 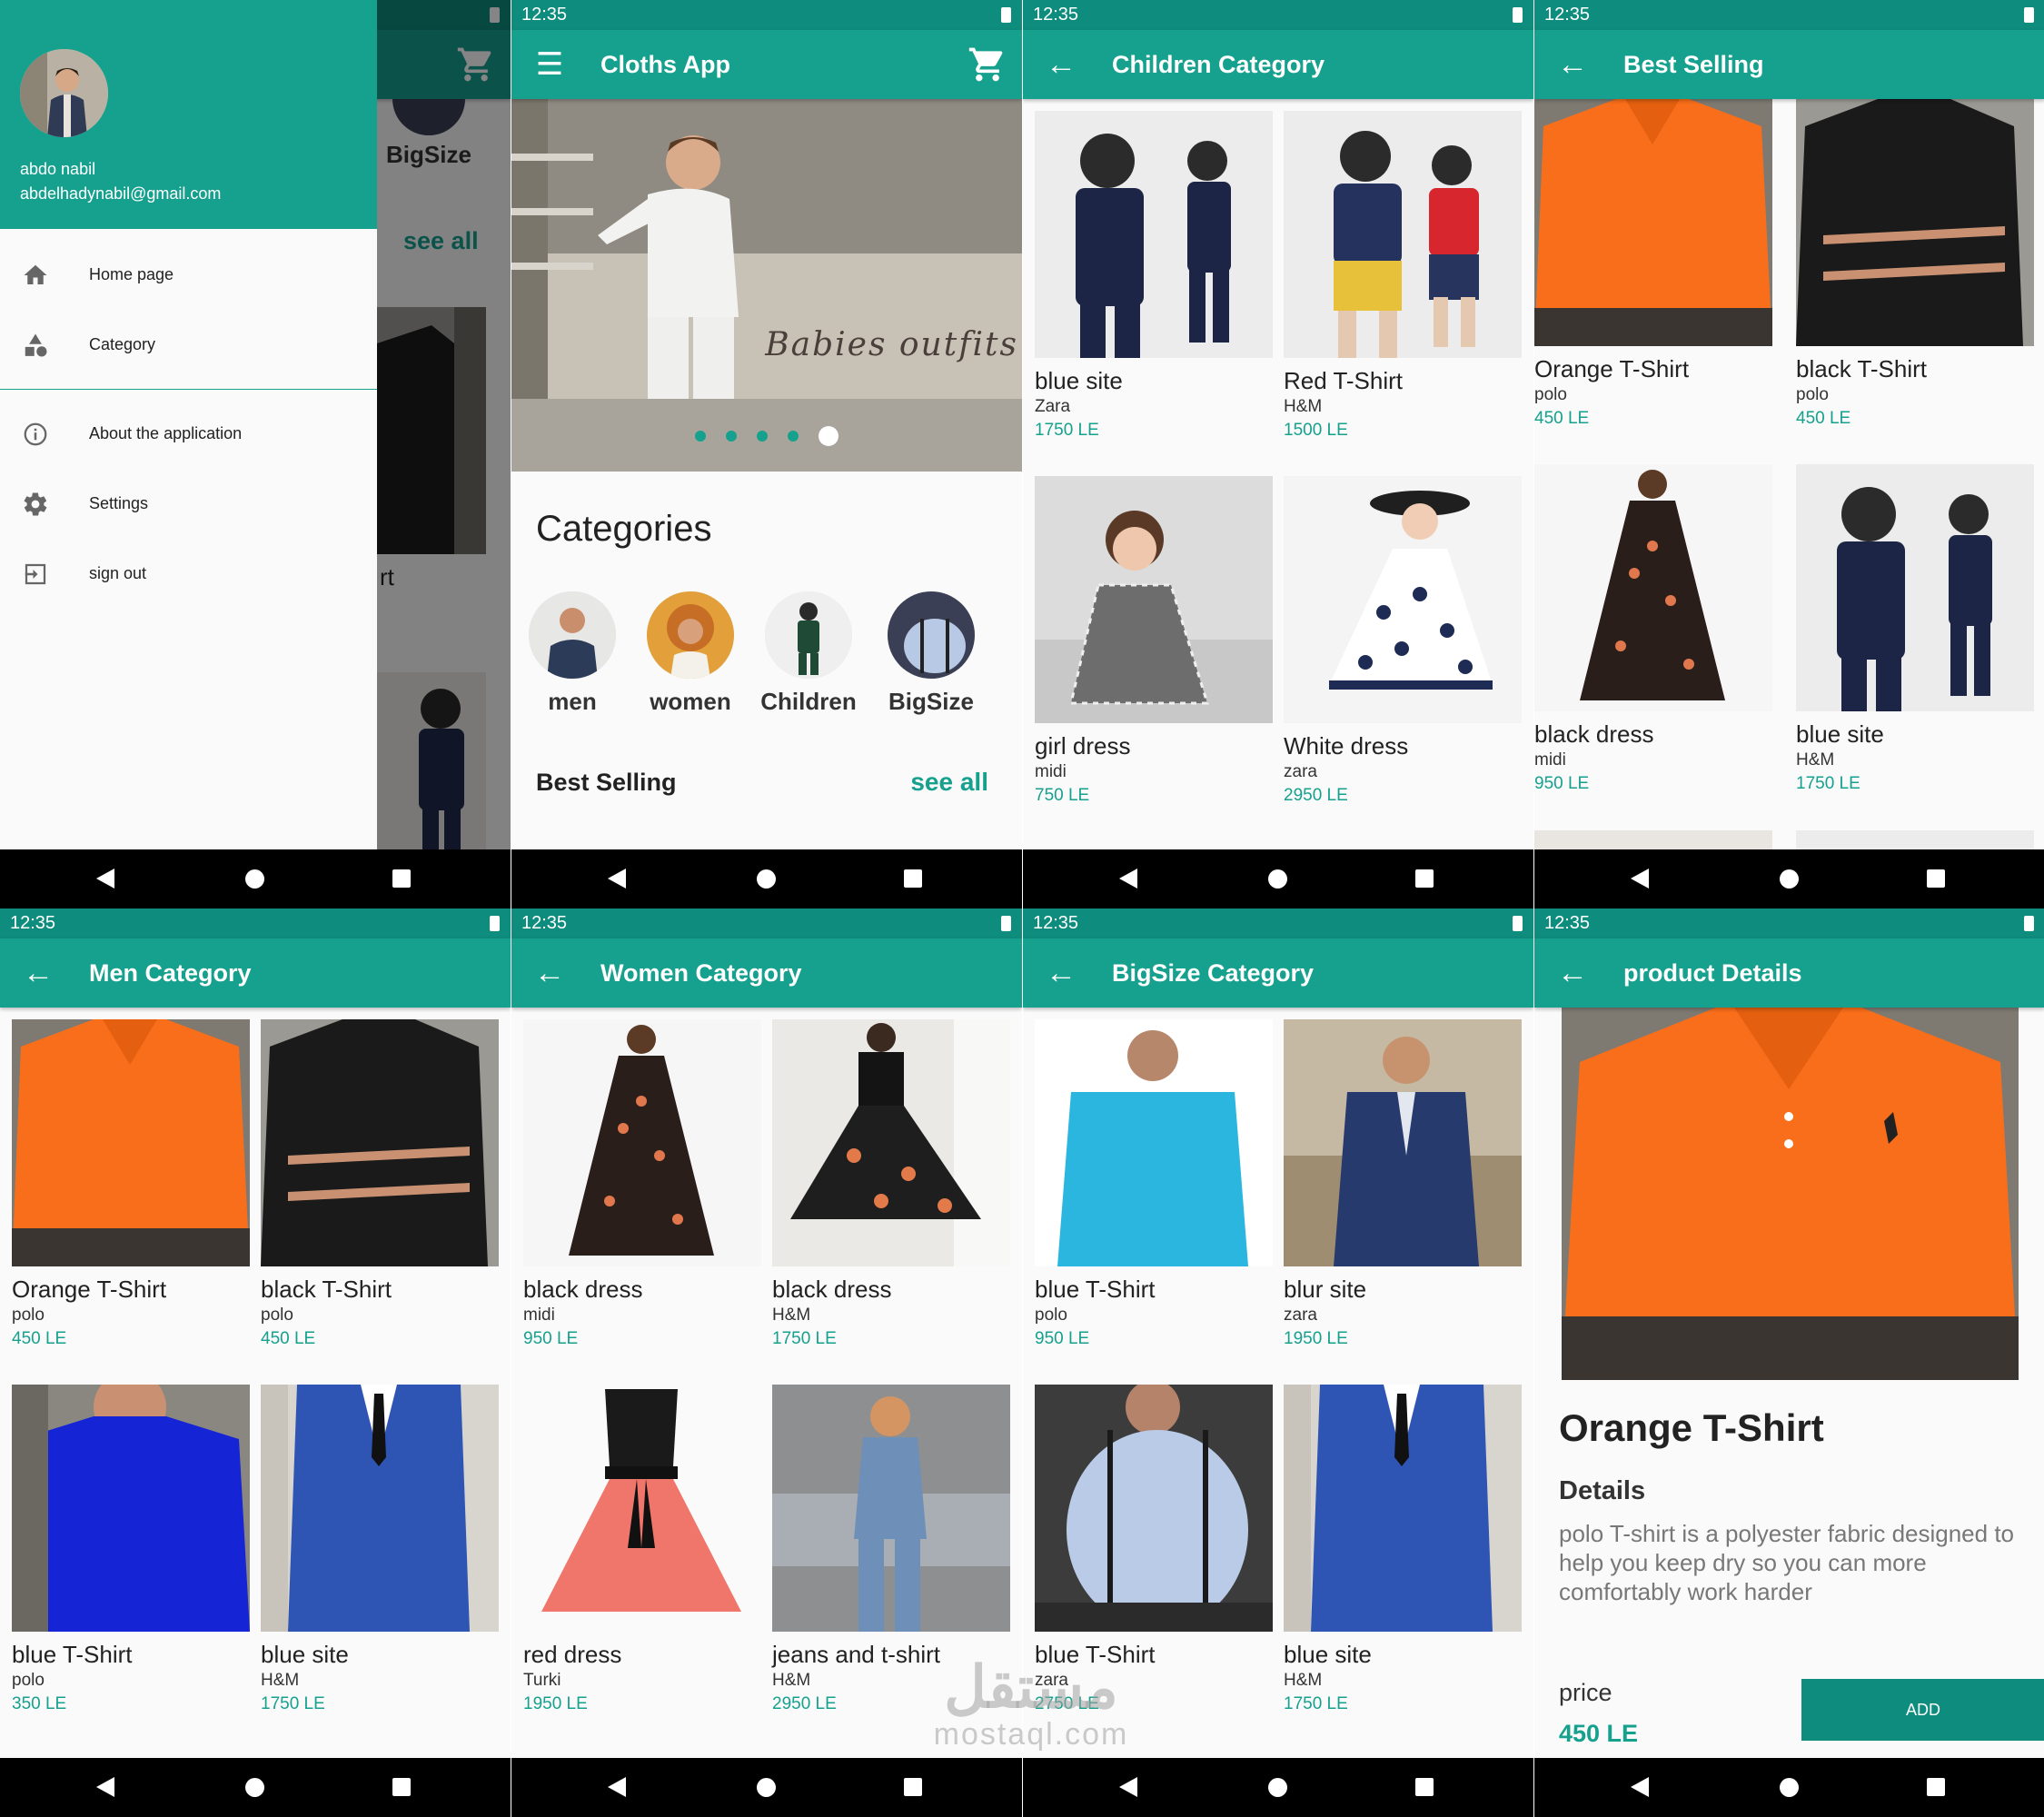 I want to click on product-card: jeans and t-shirt H&M 2950 LE, so click(x=891, y=1549).